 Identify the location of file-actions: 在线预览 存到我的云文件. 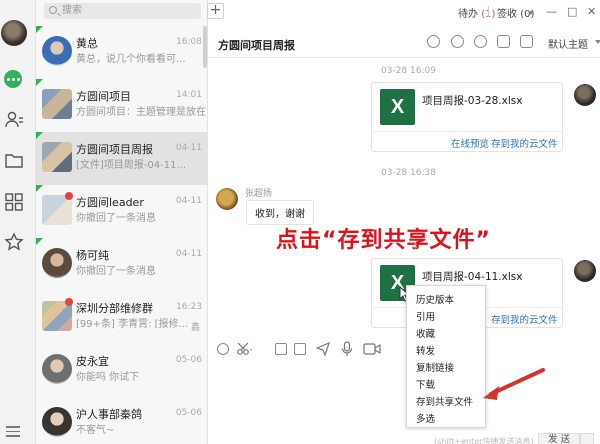
(467, 141).